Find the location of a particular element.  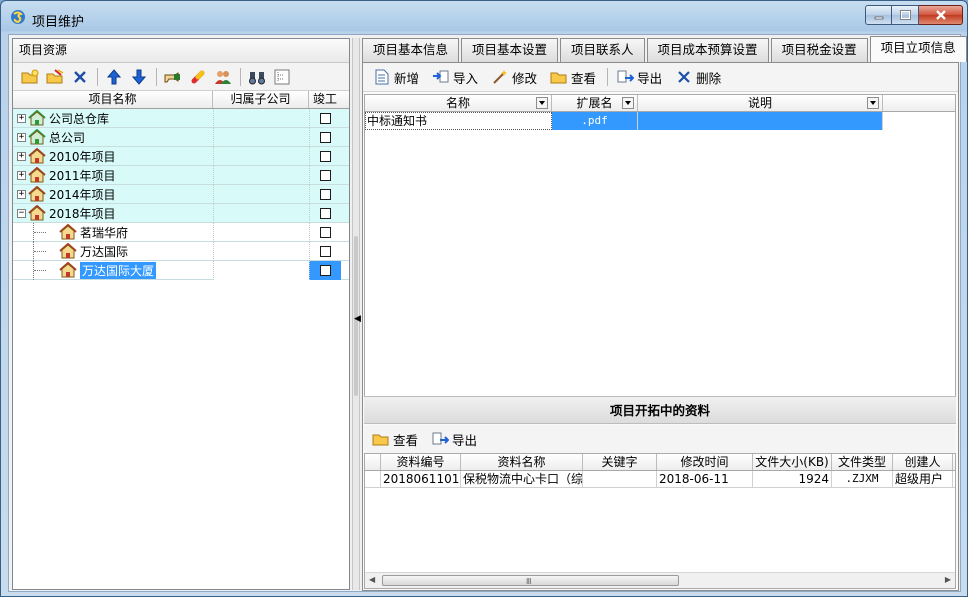

col-modified-time: 修改时间 is located at coordinates (705, 462).